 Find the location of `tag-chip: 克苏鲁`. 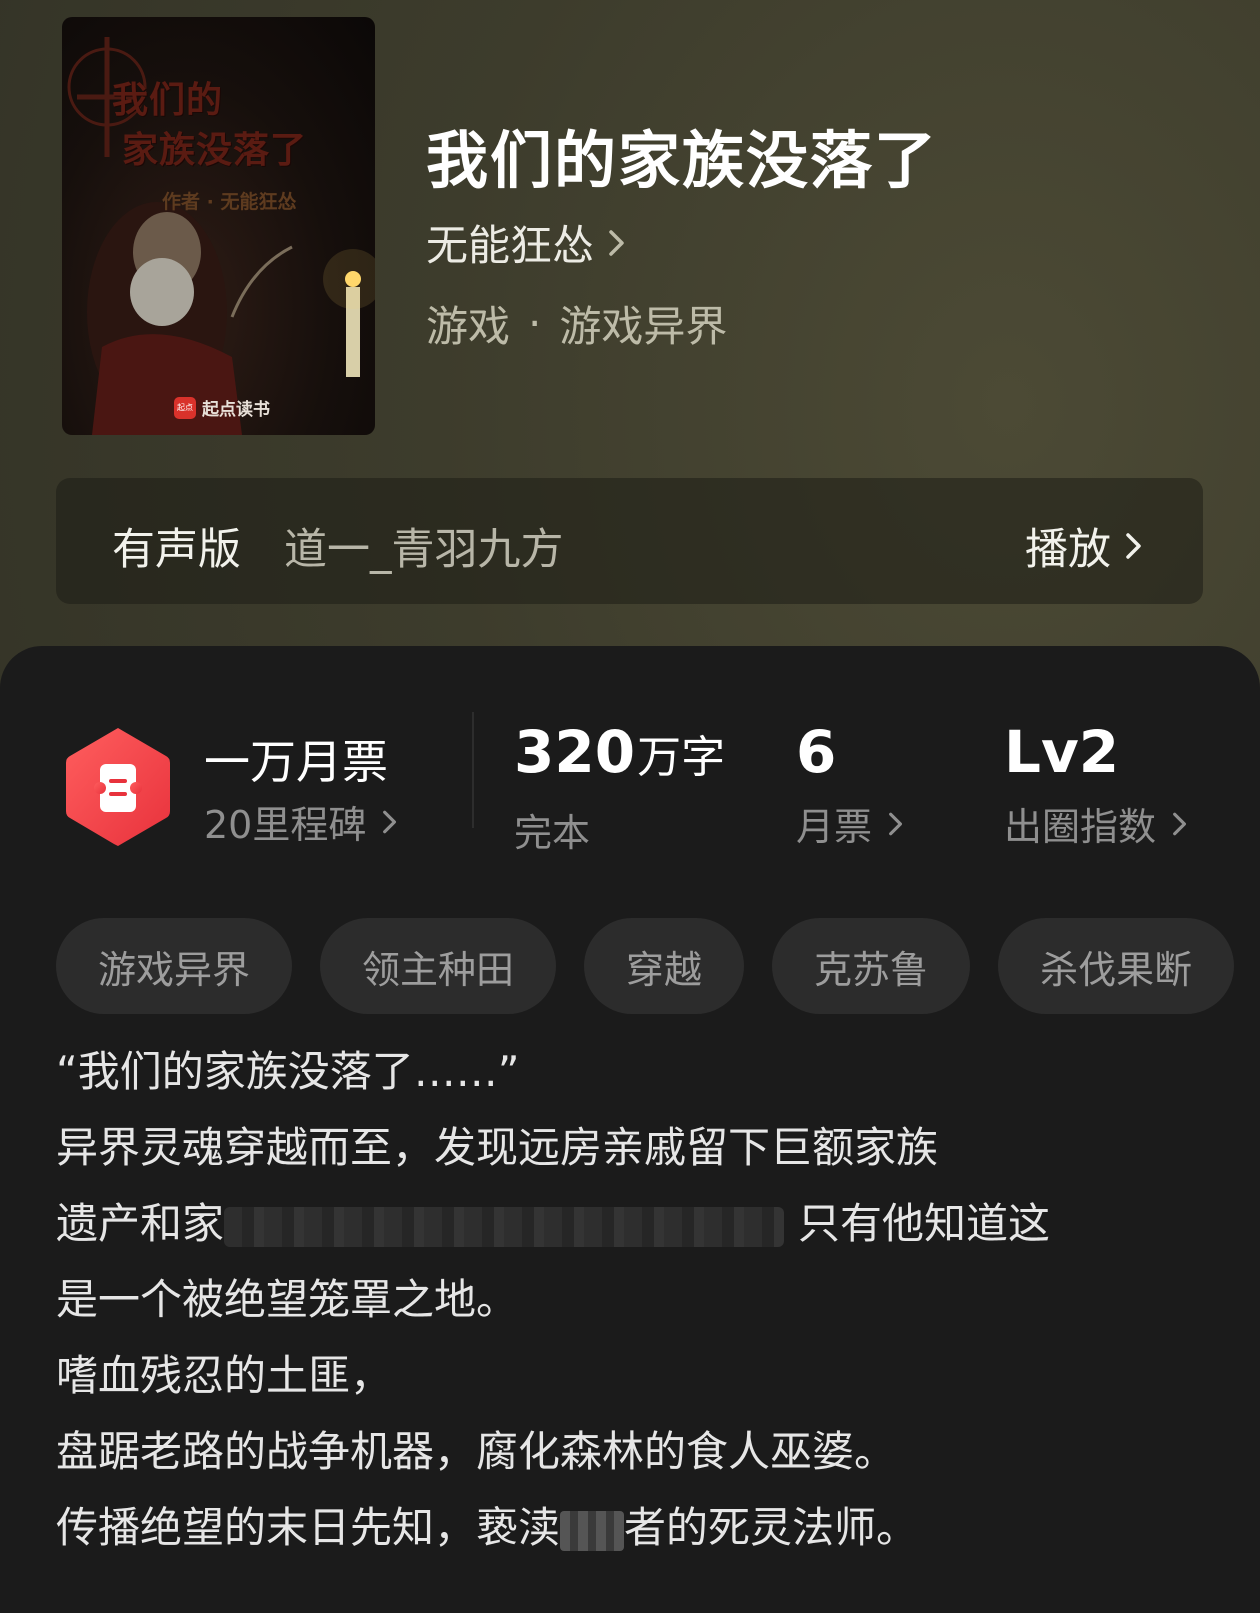

tag-chip: 克苏鲁 is located at coordinates (871, 966).